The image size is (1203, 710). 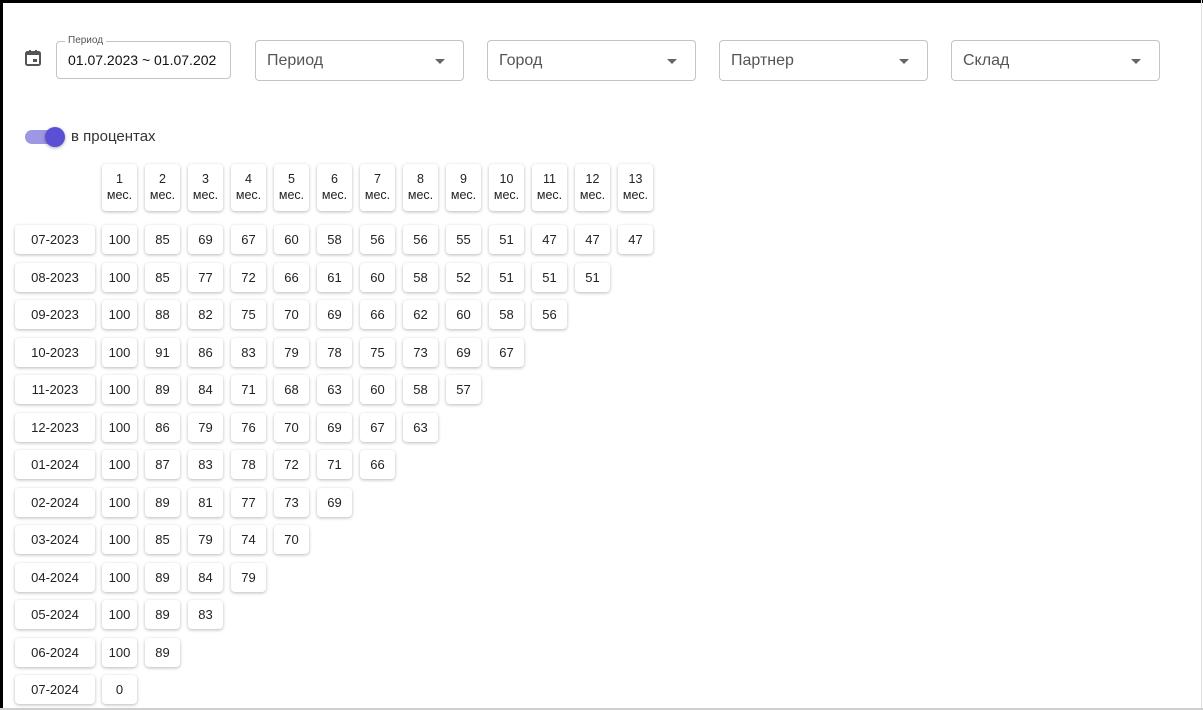 I want to click on column-header-number: 3, so click(x=205, y=179).